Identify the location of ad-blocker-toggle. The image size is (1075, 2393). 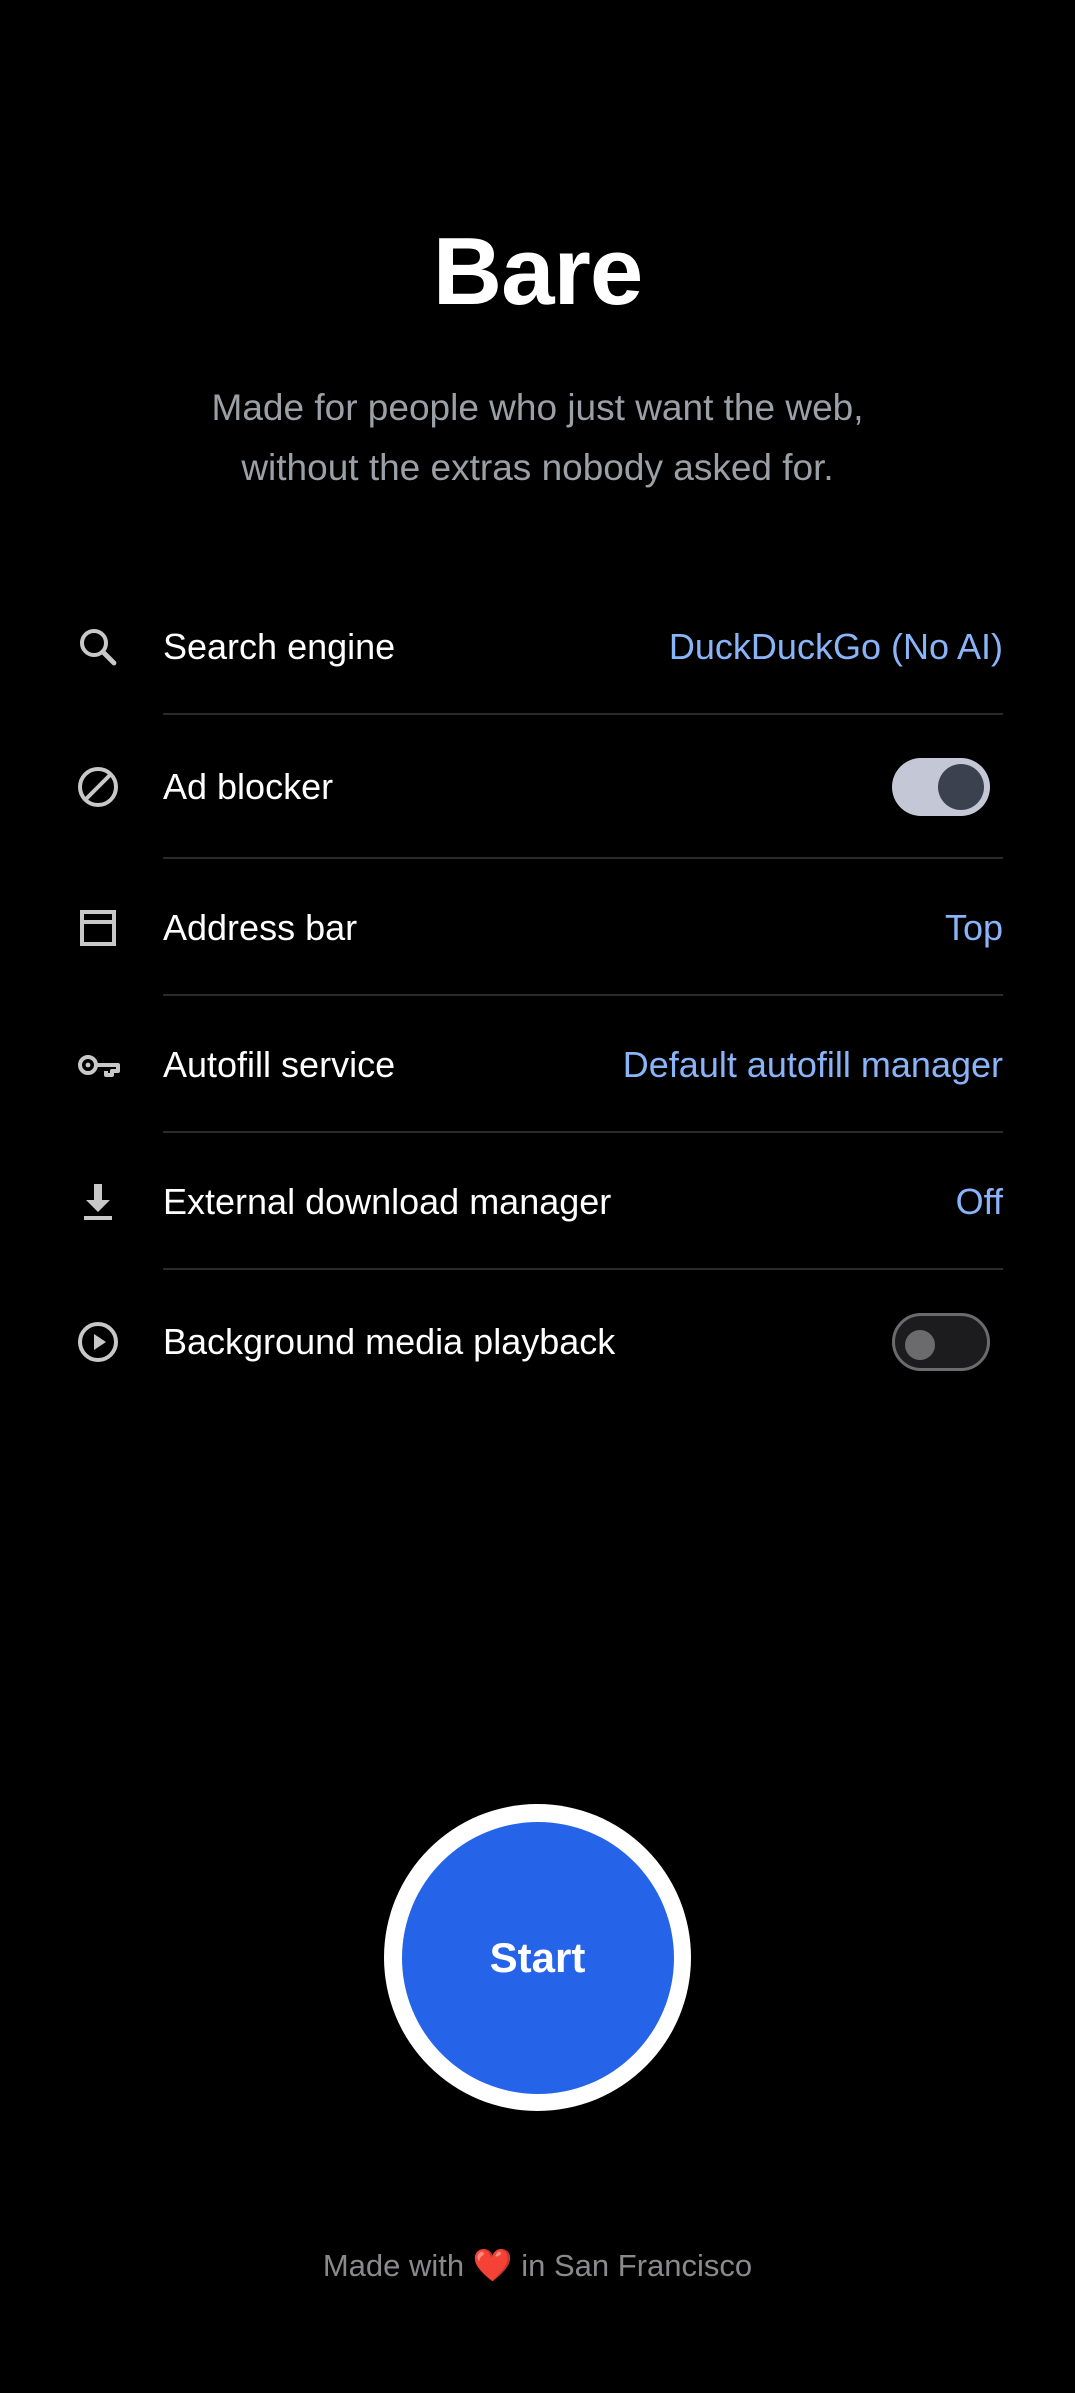
(941, 787).